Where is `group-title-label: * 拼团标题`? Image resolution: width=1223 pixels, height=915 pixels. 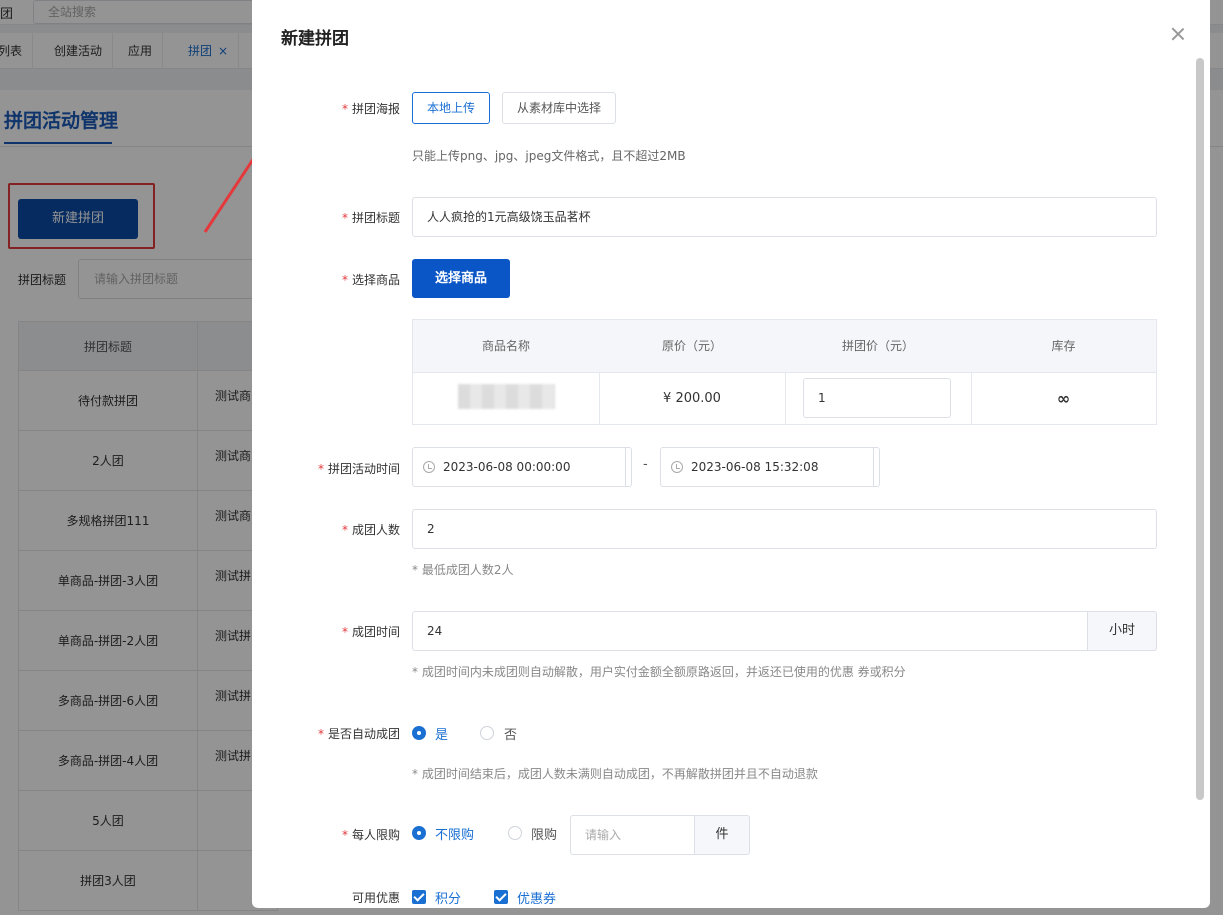 group-title-label: * 拼团标题 is located at coordinates (345, 217).